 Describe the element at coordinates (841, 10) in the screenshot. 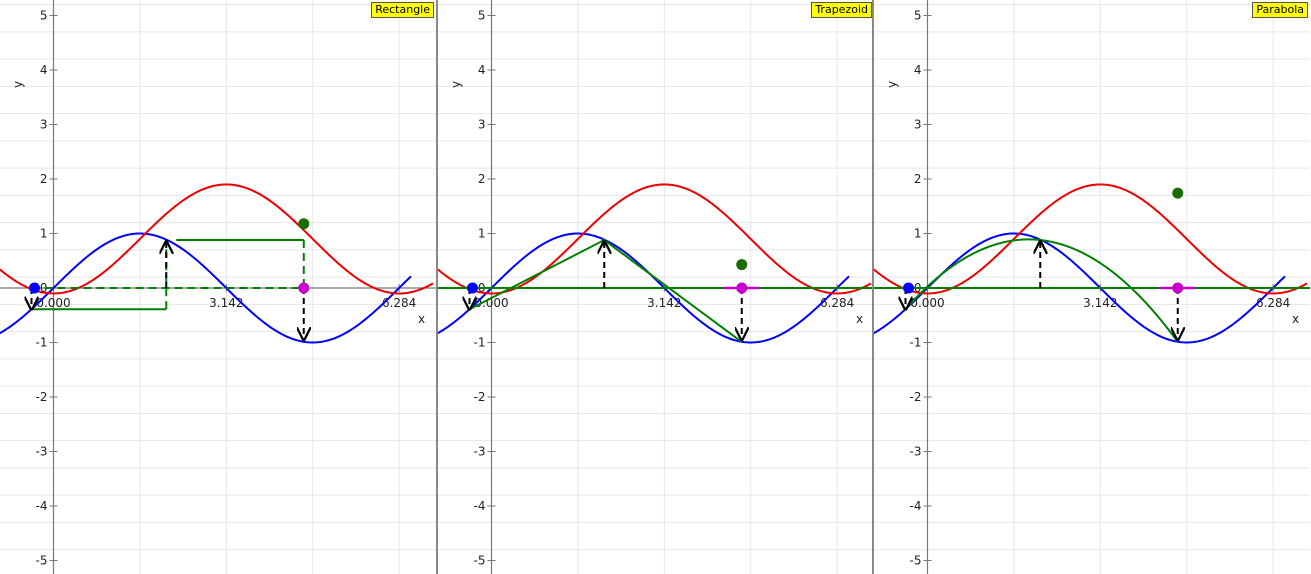

I see `method-badge-trapezoid: Trapezoid` at that location.